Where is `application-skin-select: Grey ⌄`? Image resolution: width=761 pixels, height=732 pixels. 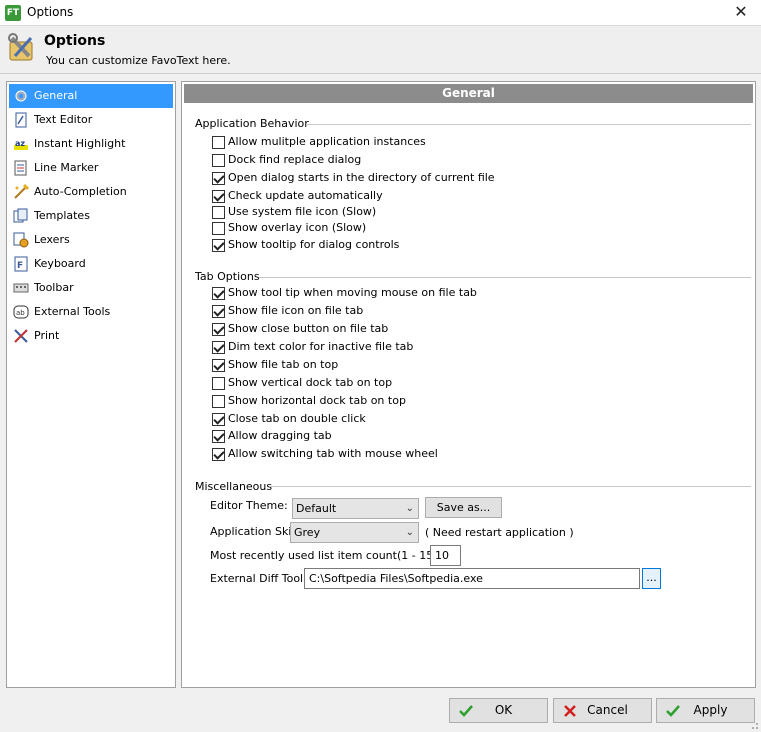
application-skin-select: Grey ⌄ is located at coordinates (354, 532).